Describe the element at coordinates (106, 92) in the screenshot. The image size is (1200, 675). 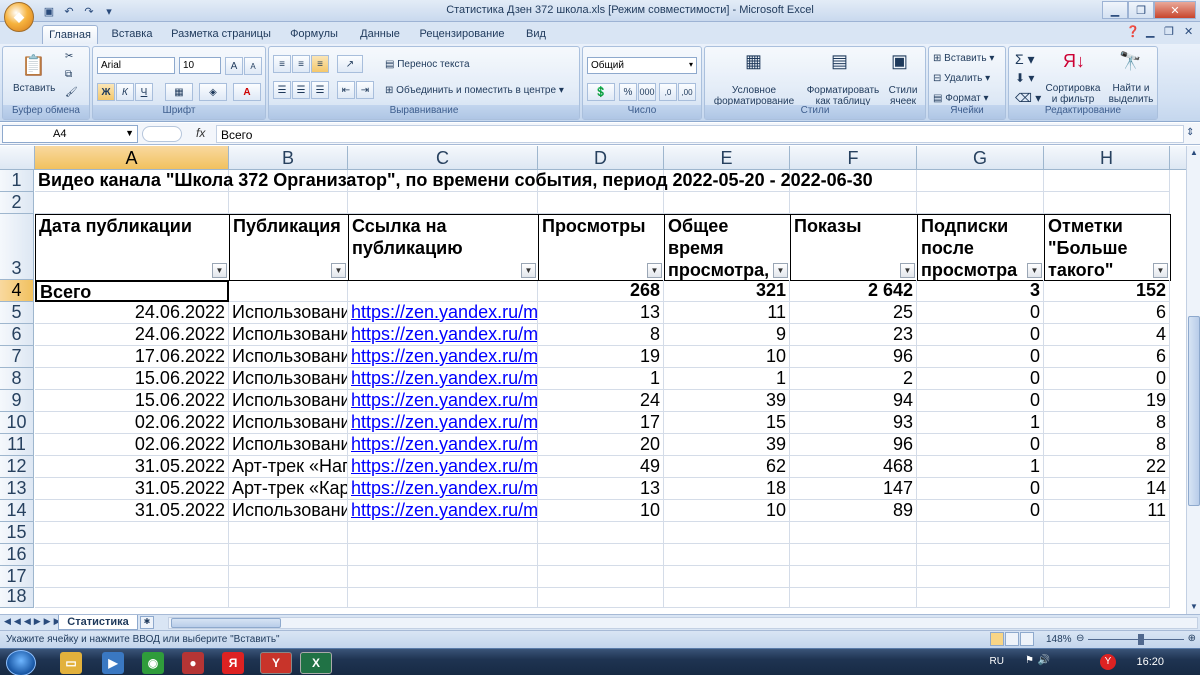
I see `bold-button: Ж` at that location.